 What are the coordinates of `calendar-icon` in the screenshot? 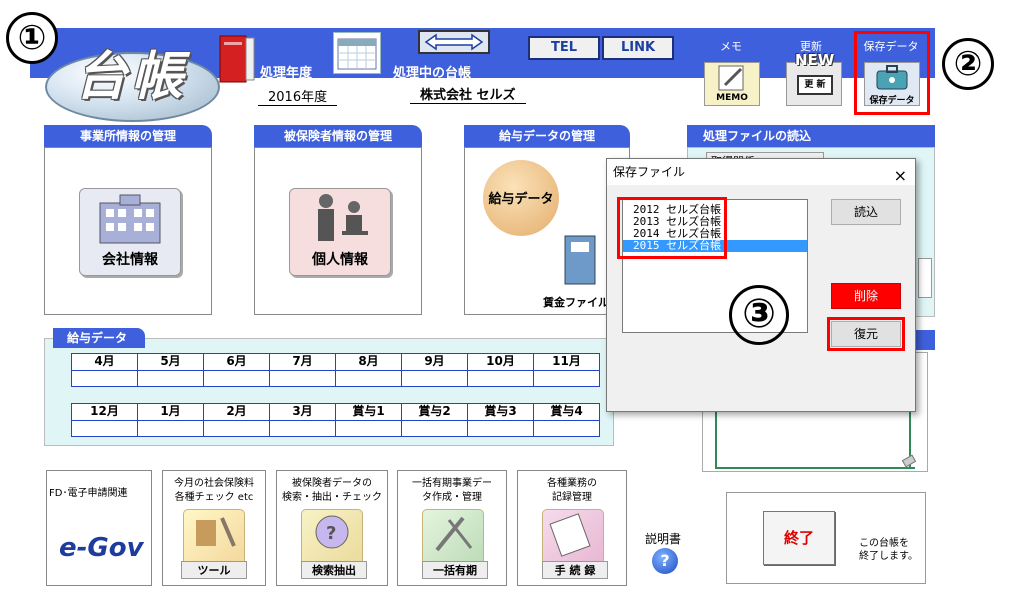 It's located at (357, 53).